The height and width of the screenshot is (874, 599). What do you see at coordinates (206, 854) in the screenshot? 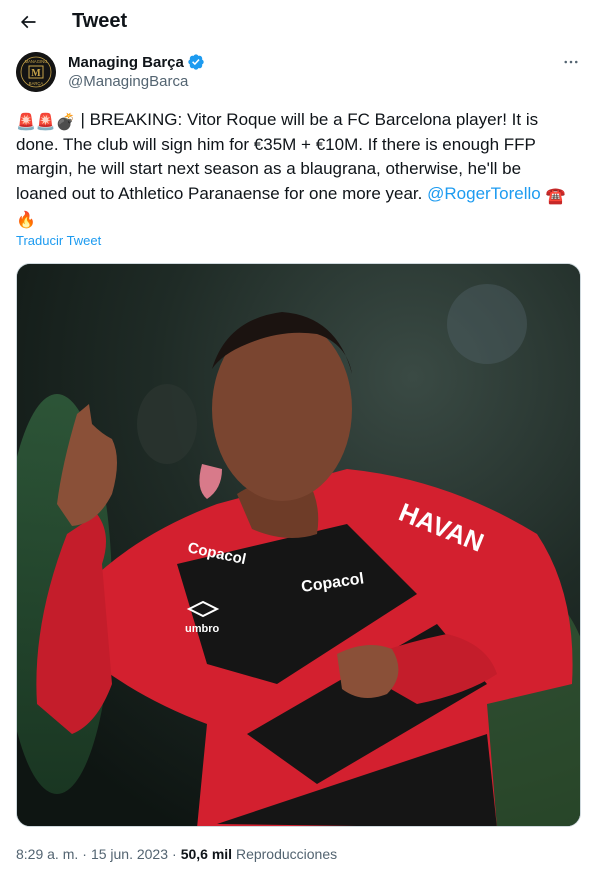
I see `views-count: 50,6 mil` at bounding box center [206, 854].